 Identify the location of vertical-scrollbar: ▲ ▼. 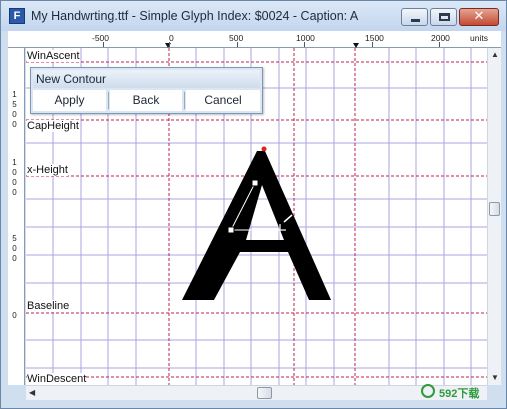
(494, 216).